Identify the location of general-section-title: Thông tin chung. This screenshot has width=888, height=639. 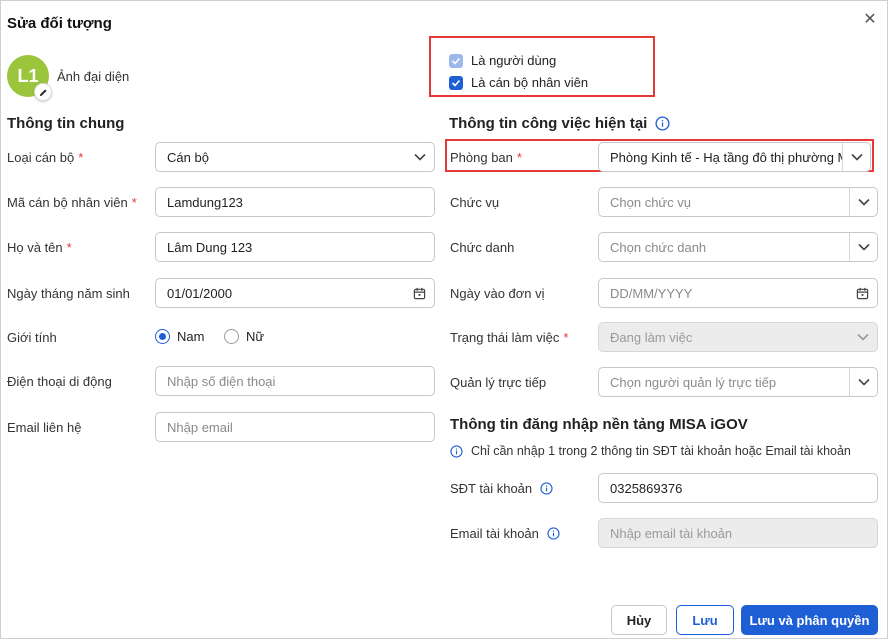
(66, 123).